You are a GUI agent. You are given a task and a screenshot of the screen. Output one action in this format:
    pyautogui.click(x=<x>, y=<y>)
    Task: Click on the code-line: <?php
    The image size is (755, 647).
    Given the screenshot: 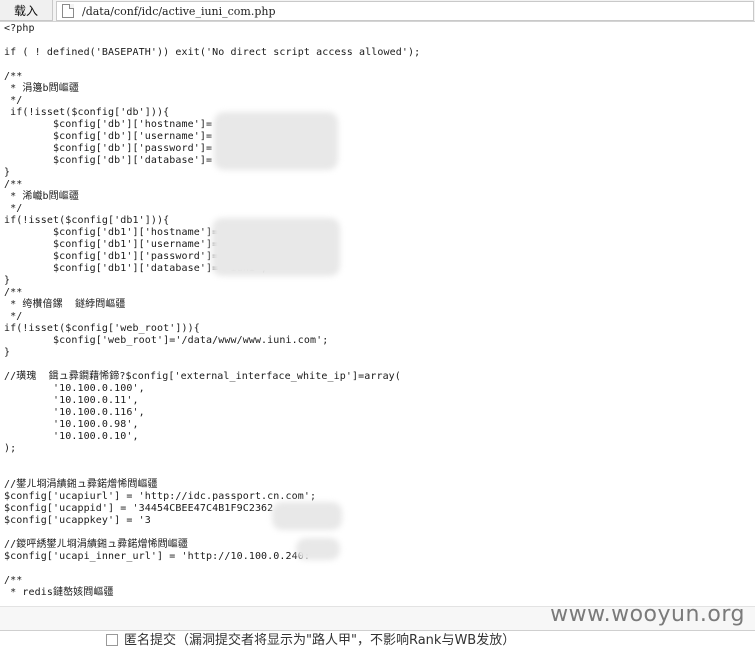 What is the action you would take?
    pyautogui.click(x=19, y=28)
    